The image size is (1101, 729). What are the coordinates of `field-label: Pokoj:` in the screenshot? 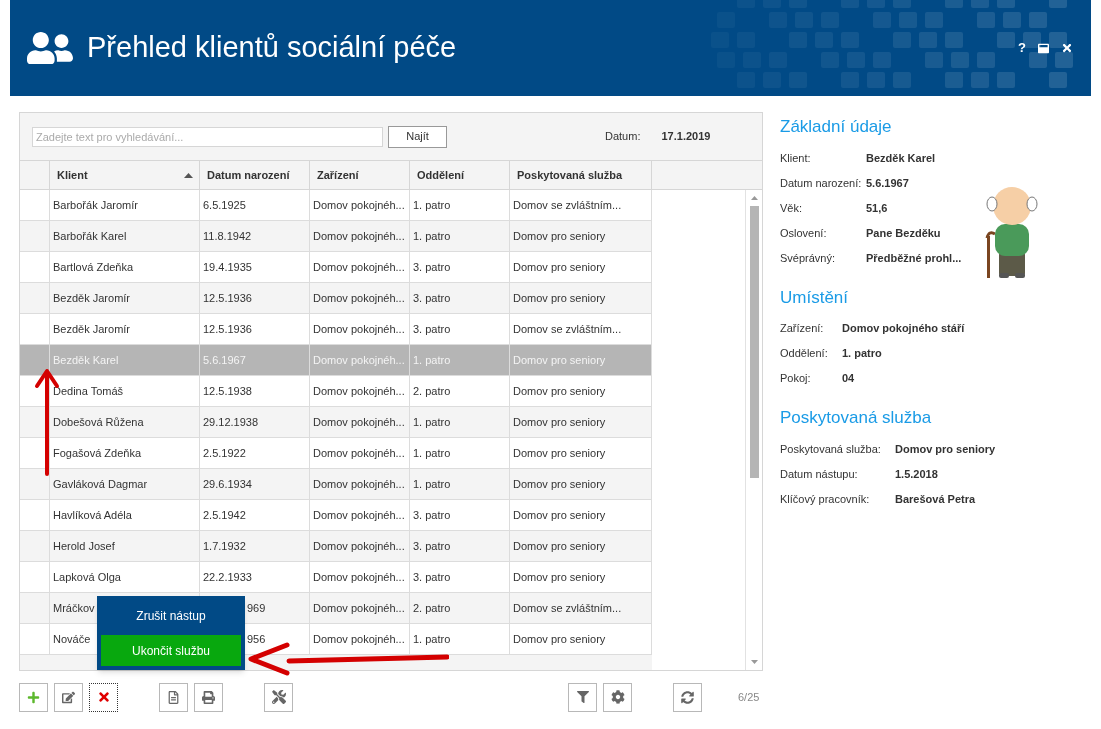 It's located at (796, 379).